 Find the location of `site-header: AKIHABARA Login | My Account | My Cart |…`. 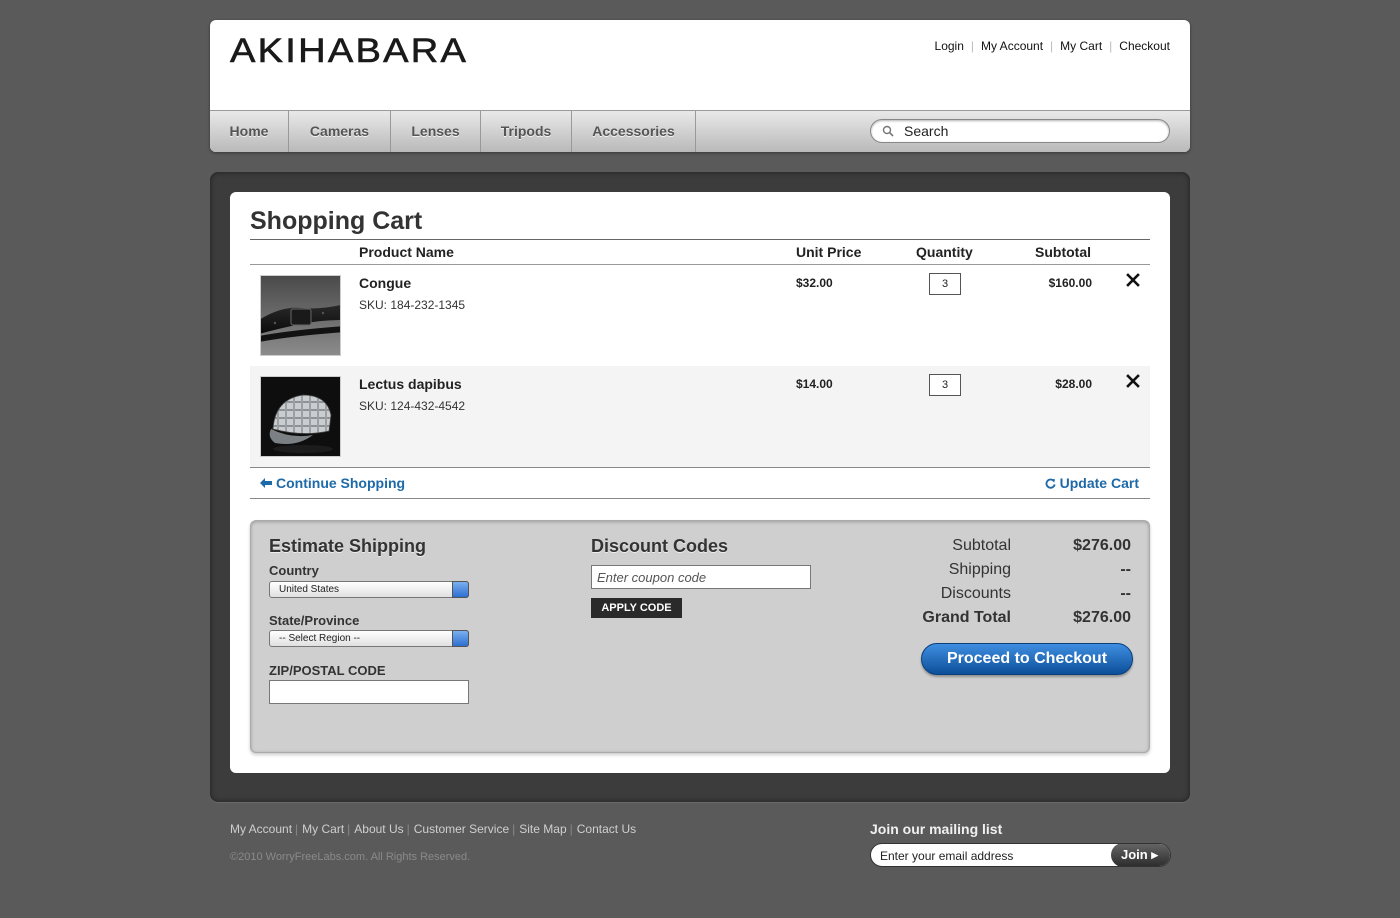

site-header: AKIHABARA Login | My Account | My Cart |… is located at coordinates (700, 86).